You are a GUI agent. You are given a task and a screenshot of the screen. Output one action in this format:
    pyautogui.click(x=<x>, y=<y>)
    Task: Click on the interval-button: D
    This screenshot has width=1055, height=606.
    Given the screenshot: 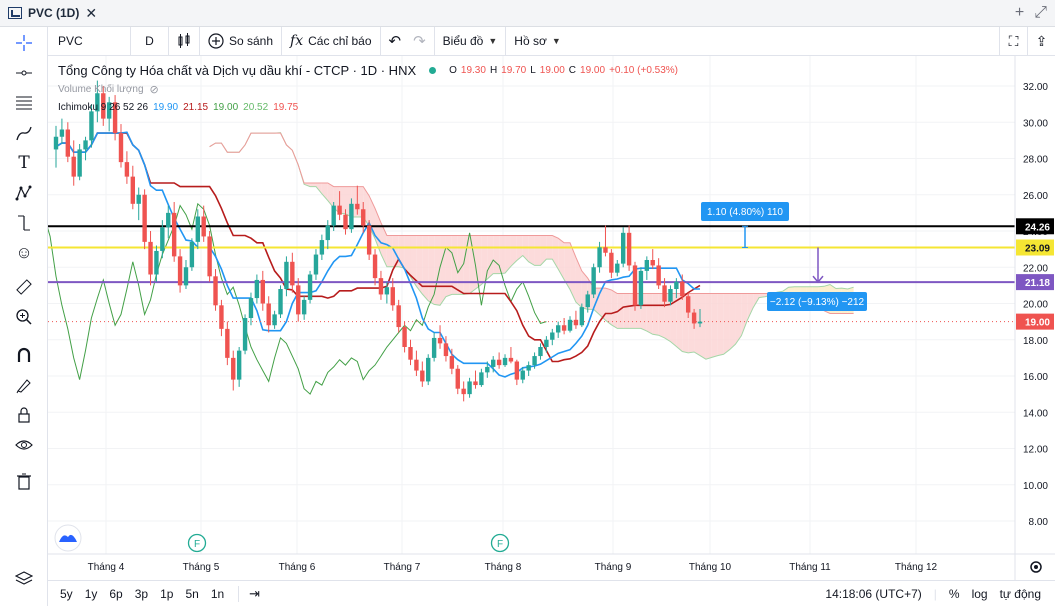 What is the action you would take?
    pyautogui.click(x=150, y=41)
    